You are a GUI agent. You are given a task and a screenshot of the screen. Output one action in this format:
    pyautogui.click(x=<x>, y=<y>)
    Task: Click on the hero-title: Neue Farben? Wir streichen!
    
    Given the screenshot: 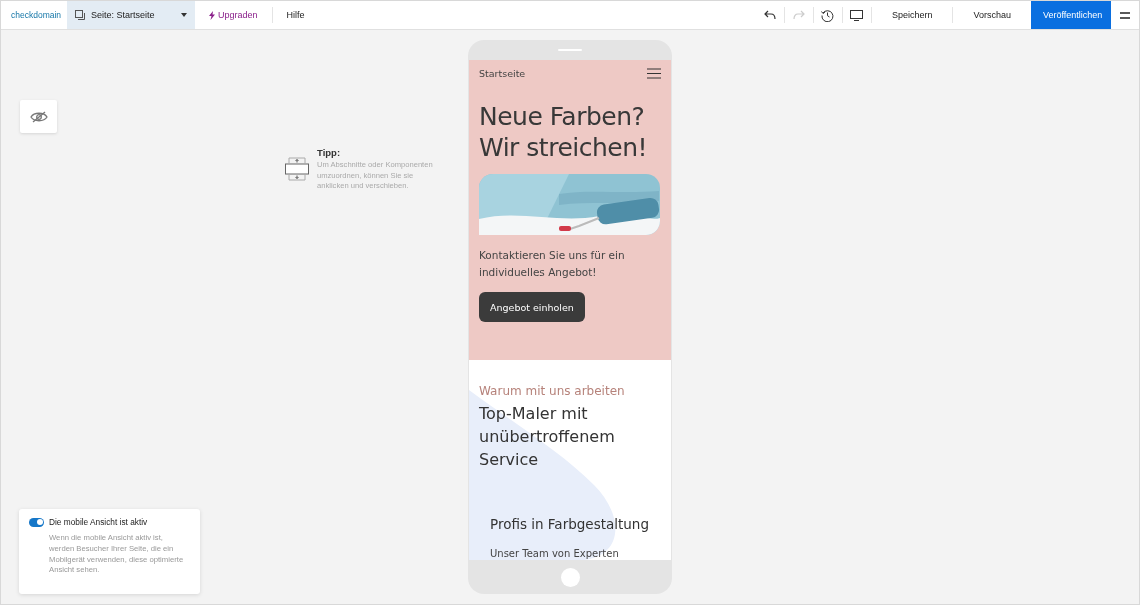 What is the action you would take?
    pyautogui.click(x=564, y=132)
    